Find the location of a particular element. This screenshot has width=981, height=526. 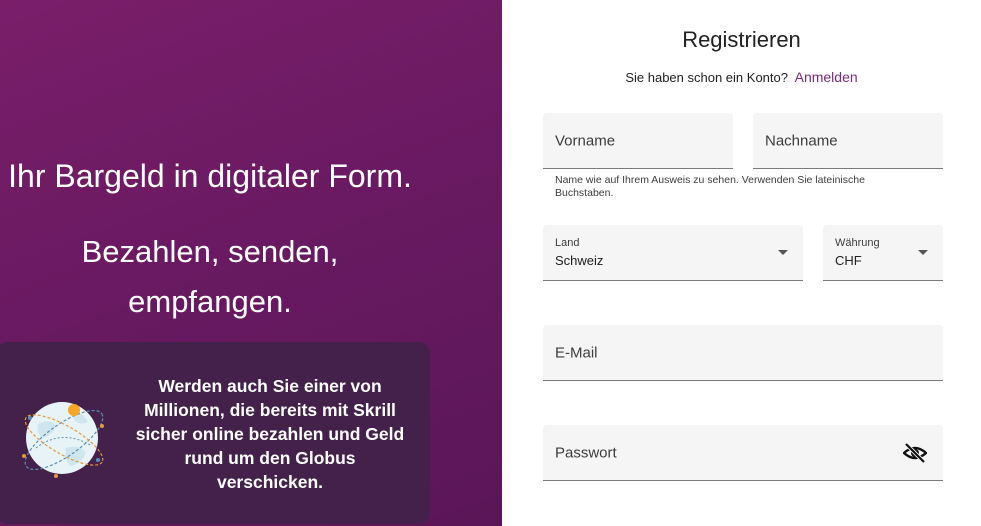

country-value: Schweiz is located at coordinates (579, 260).